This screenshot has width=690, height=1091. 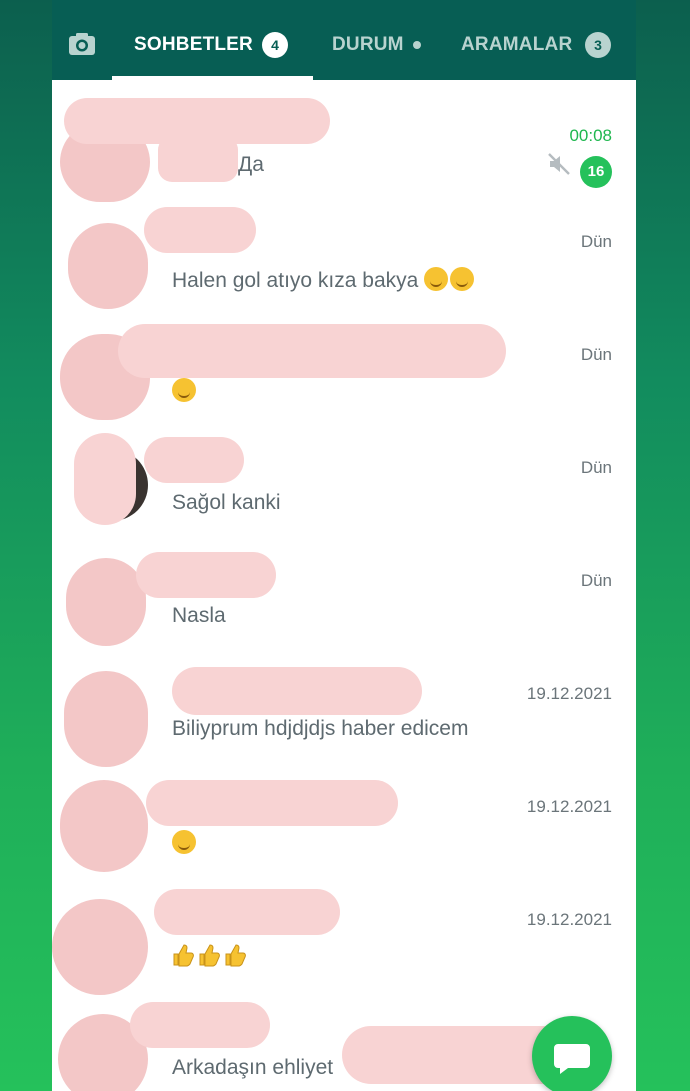 What do you see at coordinates (596, 172) in the screenshot?
I see `unread-count-badge: 16` at bounding box center [596, 172].